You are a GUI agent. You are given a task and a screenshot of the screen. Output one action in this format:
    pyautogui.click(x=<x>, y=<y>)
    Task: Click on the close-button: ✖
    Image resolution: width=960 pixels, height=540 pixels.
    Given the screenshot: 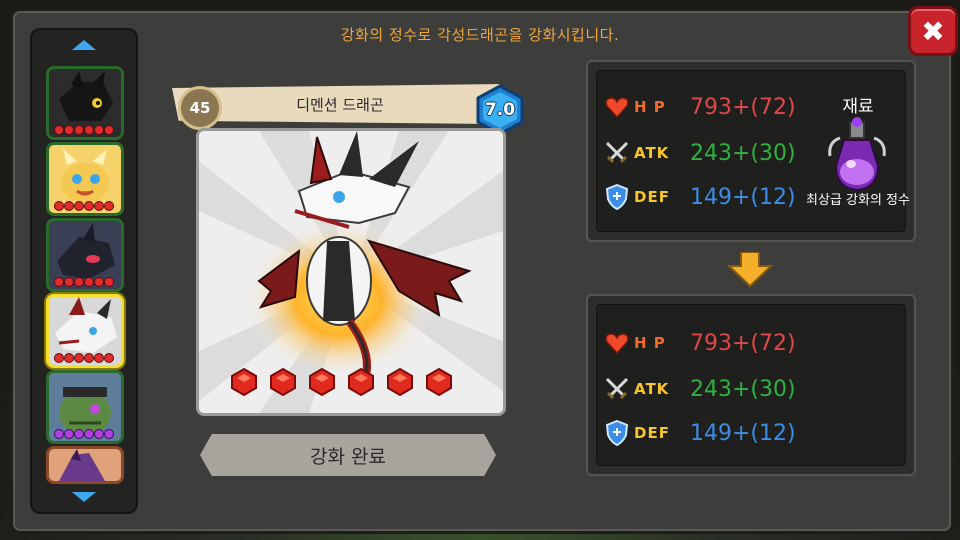 What is the action you would take?
    pyautogui.click(x=933, y=31)
    